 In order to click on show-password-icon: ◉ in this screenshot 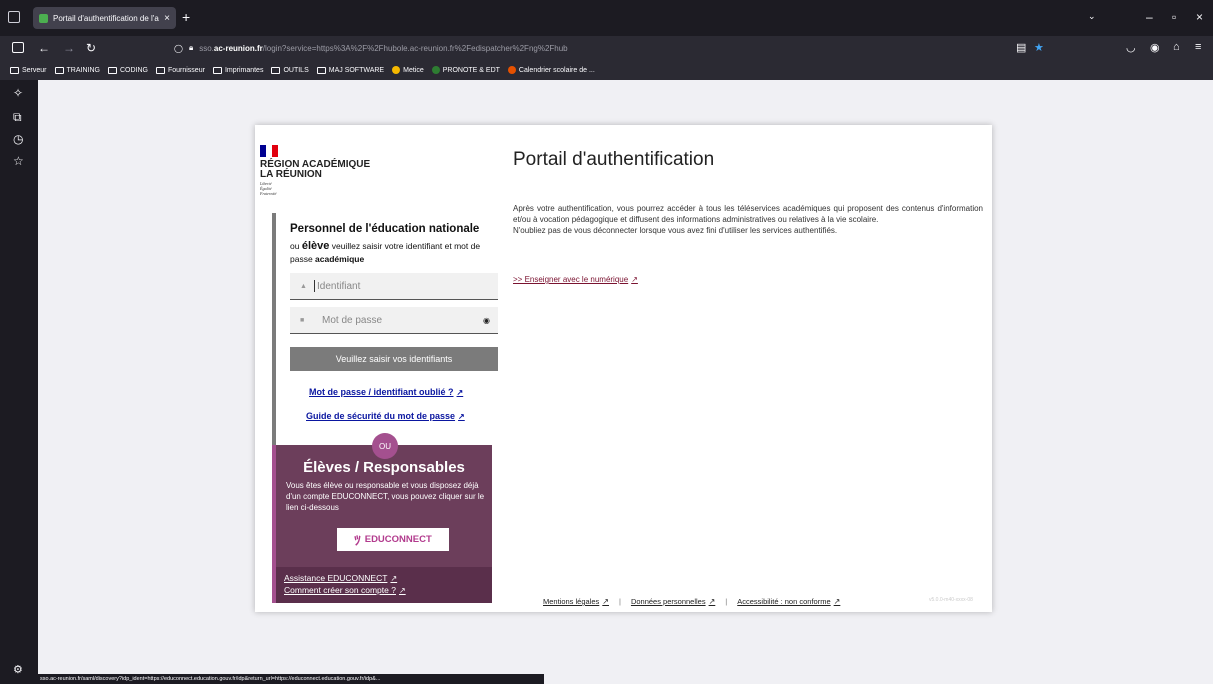, I will do `click(486, 320)`.